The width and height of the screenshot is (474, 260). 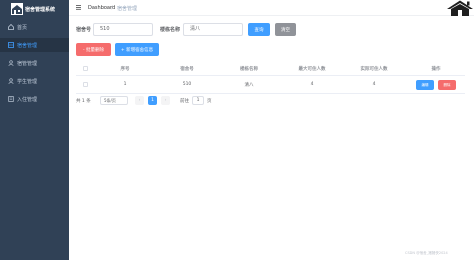 What do you see at coordinates (83, 101) in the screenshot?
I see `pagination-total: 共 1 条` at bounding box center [83, 101].